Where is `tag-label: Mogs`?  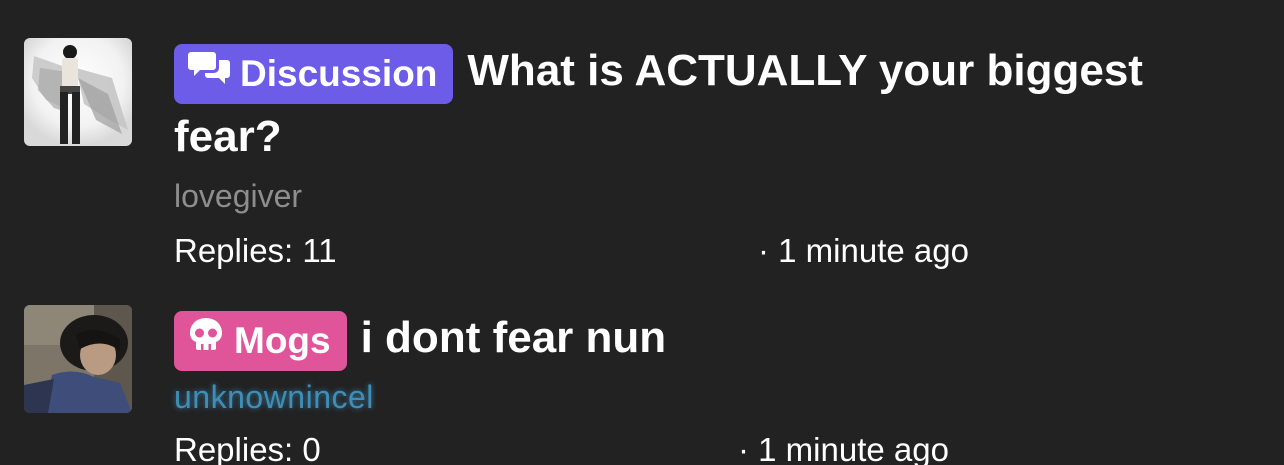 tag-label: Mogs is located at coordinates (282, 340).